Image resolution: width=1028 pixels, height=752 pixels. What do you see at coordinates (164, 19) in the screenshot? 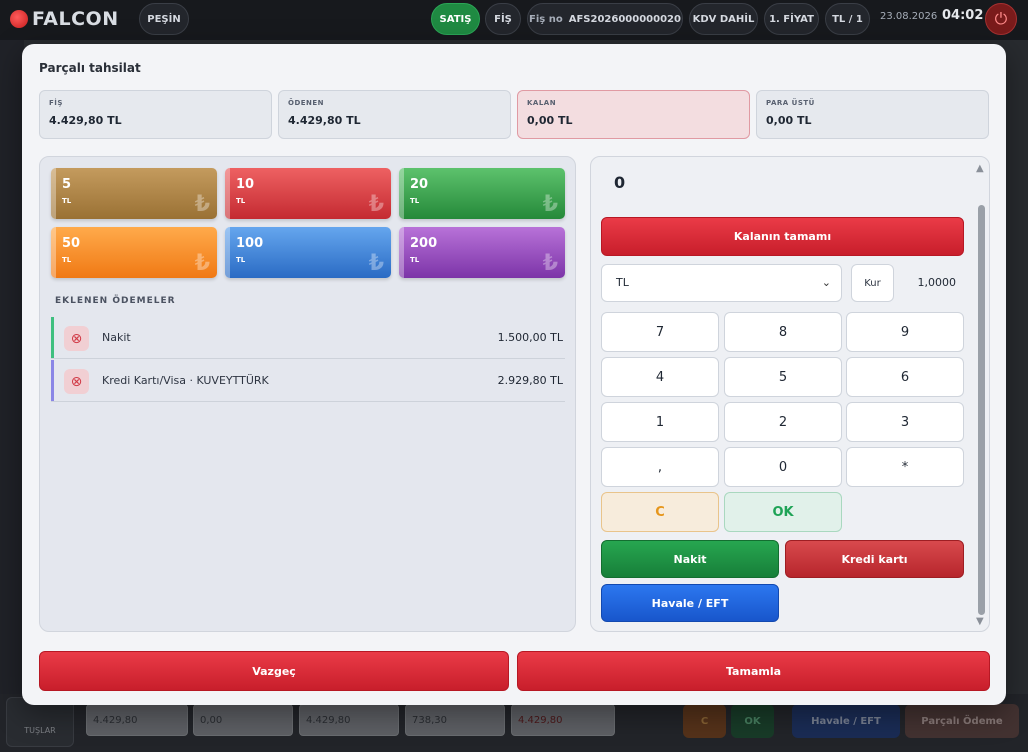
I see `payment-type-pesin-button: PEŞİN` at bounding box center [164, 19].